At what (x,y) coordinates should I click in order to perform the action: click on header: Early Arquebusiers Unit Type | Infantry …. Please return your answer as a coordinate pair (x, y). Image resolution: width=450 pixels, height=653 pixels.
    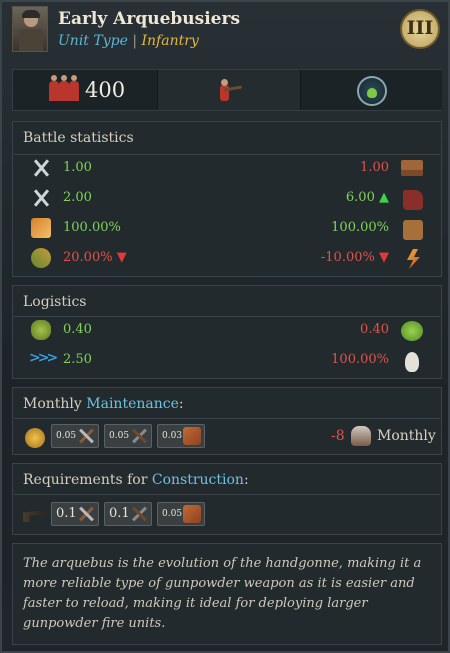
    Looking at the image, I should click on (225, 31).